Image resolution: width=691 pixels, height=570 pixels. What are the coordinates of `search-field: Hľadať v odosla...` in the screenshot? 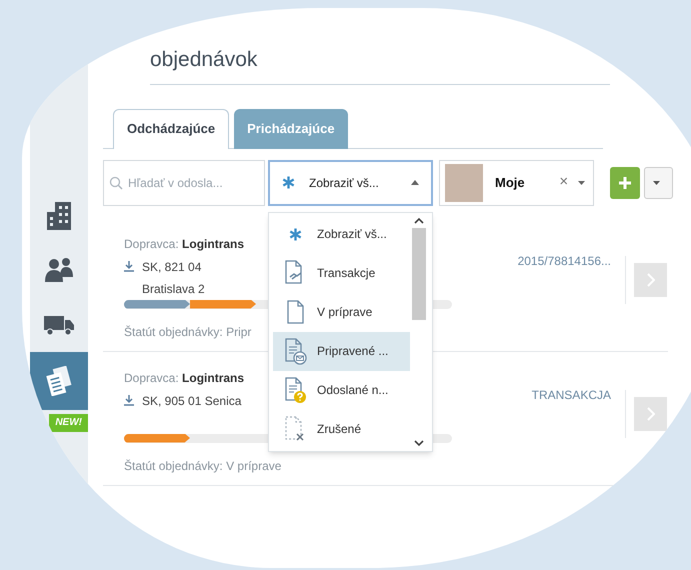 It's located at (184, 183).